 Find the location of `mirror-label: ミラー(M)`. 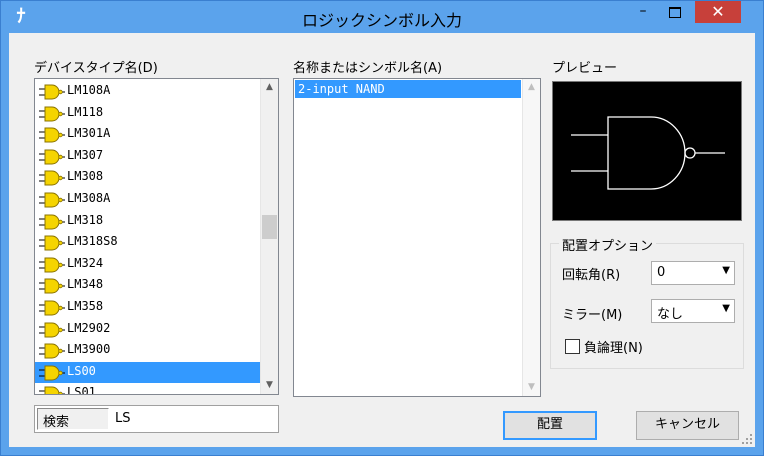

mirror-label: ミラー(M) is located at coordinates (592, 315).